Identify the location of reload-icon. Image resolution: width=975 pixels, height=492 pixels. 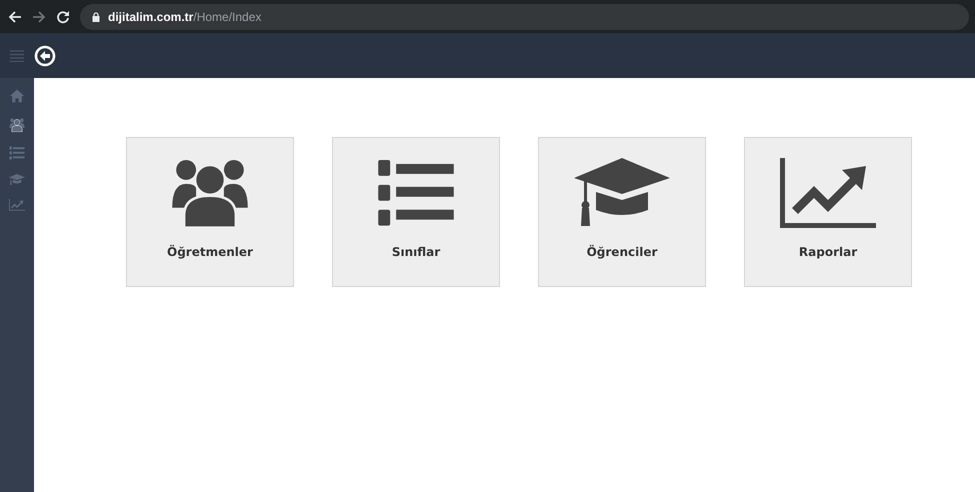
(63, 17).